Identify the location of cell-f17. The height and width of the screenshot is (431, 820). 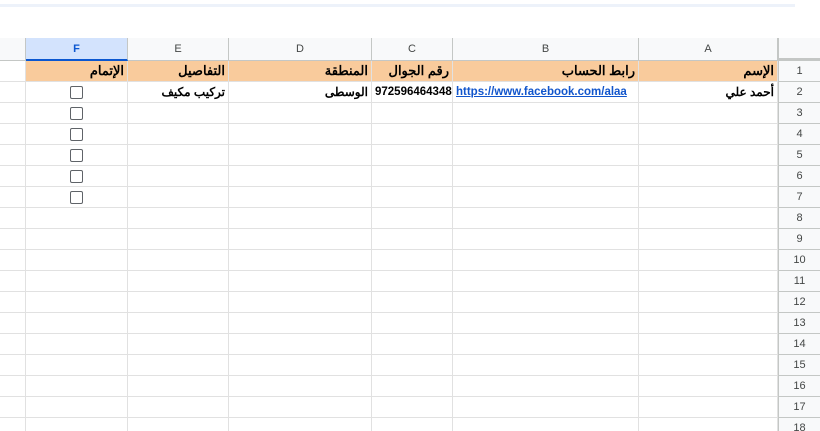
(77, 407).